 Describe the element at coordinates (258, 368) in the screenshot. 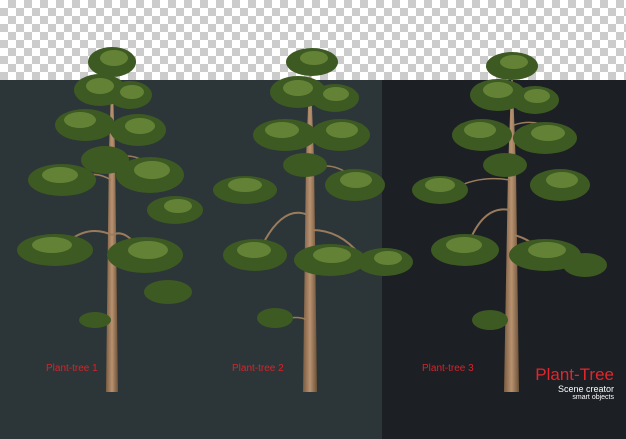

I see `tree-label-2: Plant-tree 2` at that location.